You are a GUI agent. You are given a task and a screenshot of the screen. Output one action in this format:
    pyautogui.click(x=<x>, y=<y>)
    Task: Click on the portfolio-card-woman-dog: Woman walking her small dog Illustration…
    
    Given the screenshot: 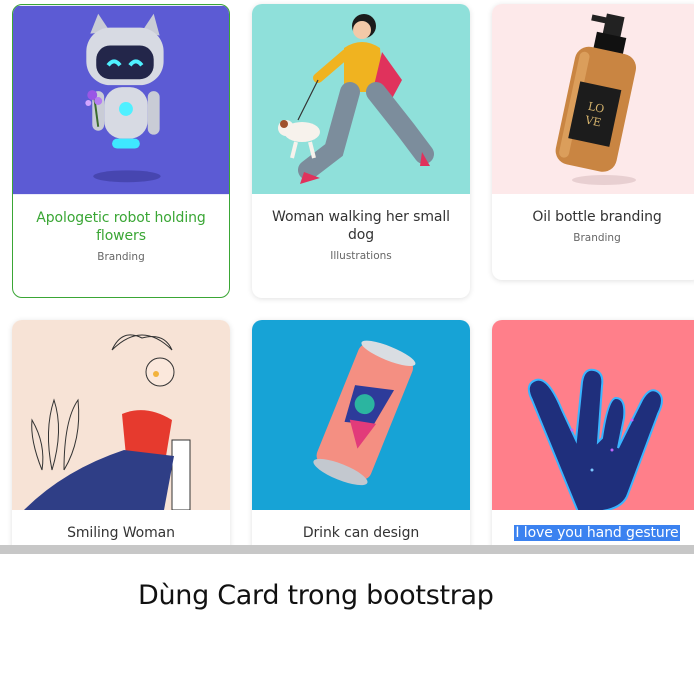 What is the action you would take?
    pyautogui.click(x=361, y=151)
    